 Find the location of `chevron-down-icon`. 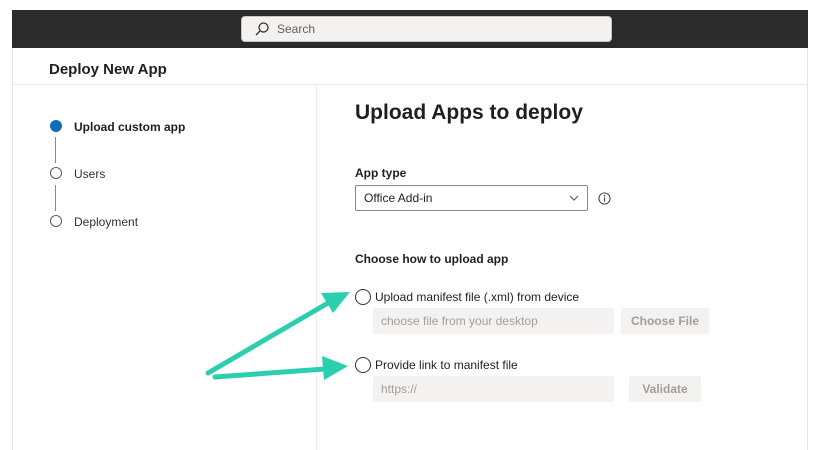

chevron-down-icon is located at coordinates (574, 198).